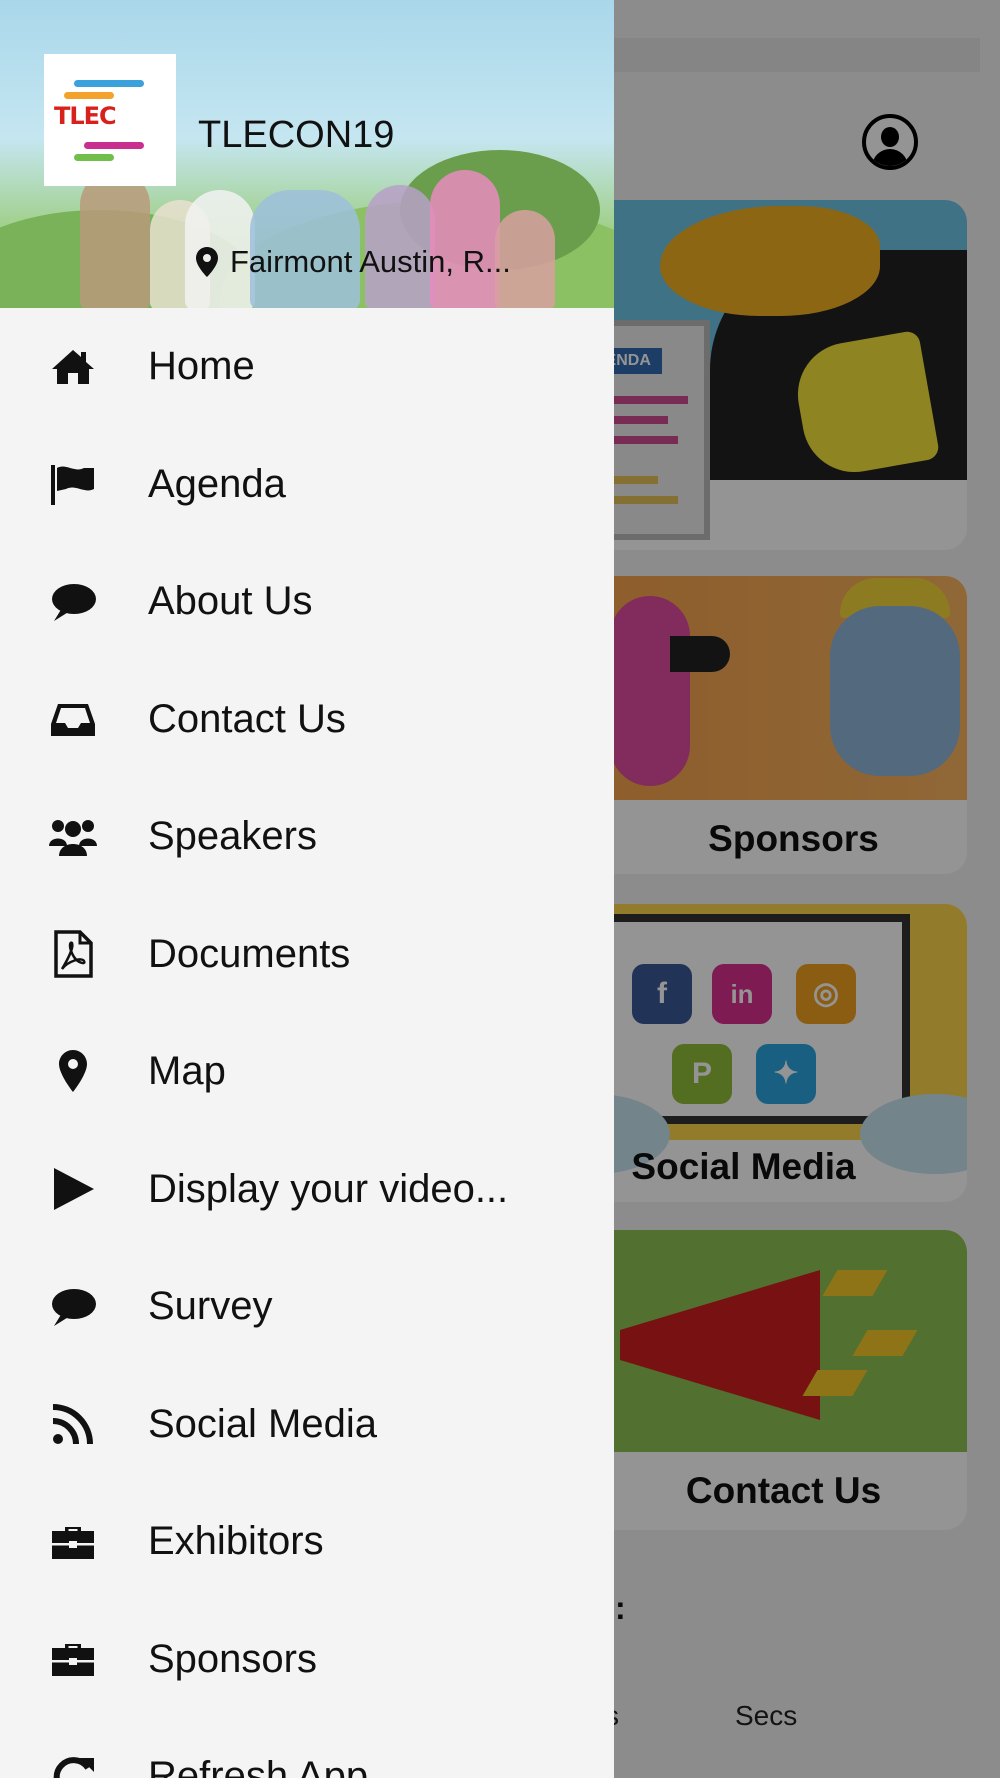 The height and width of the screenshot is (1778, 1000). Describe the element at coordinates (232, 836) in the screenshot. I see `menu-label: Speakers` at that location.